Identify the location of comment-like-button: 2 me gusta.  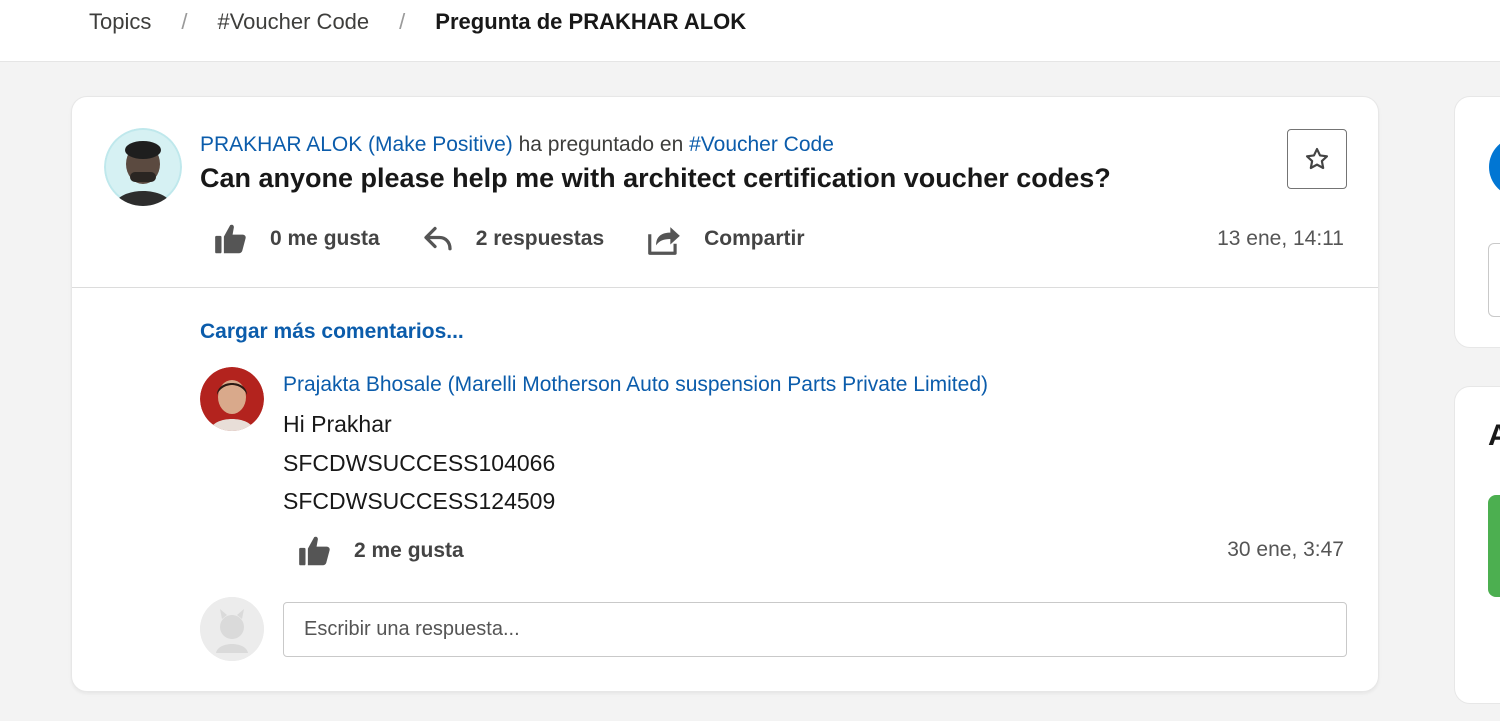
(380, 551).